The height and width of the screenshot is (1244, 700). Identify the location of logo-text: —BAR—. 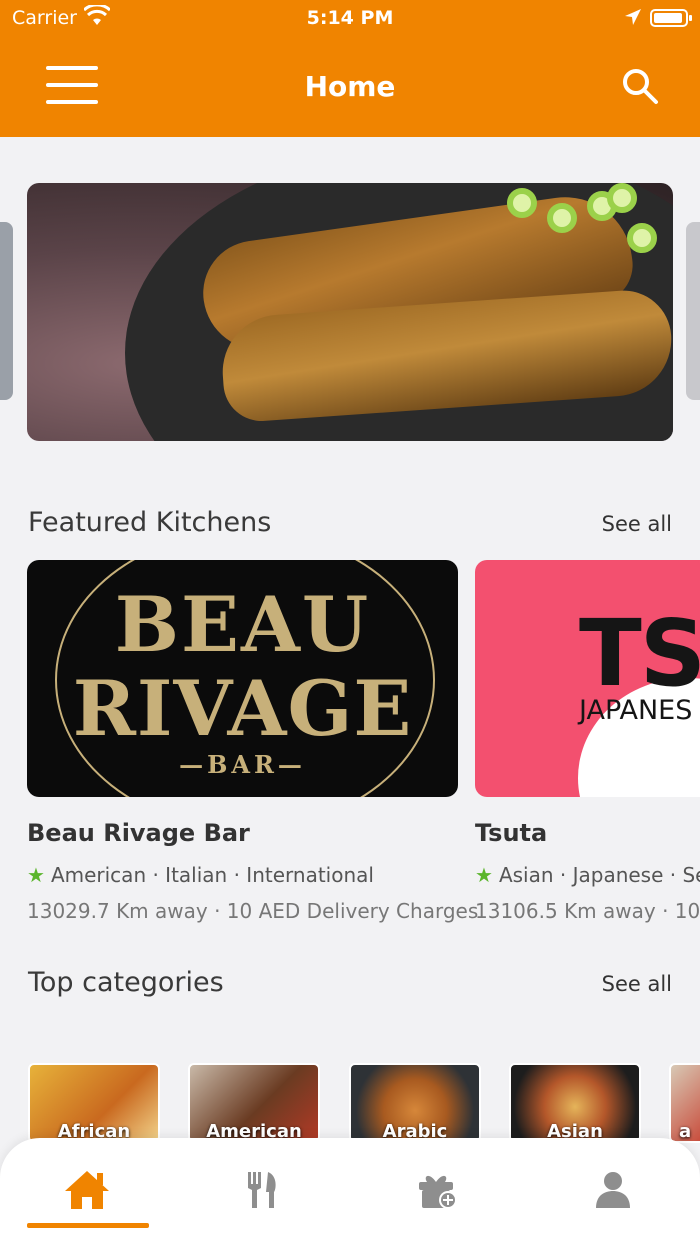
(242, 764).